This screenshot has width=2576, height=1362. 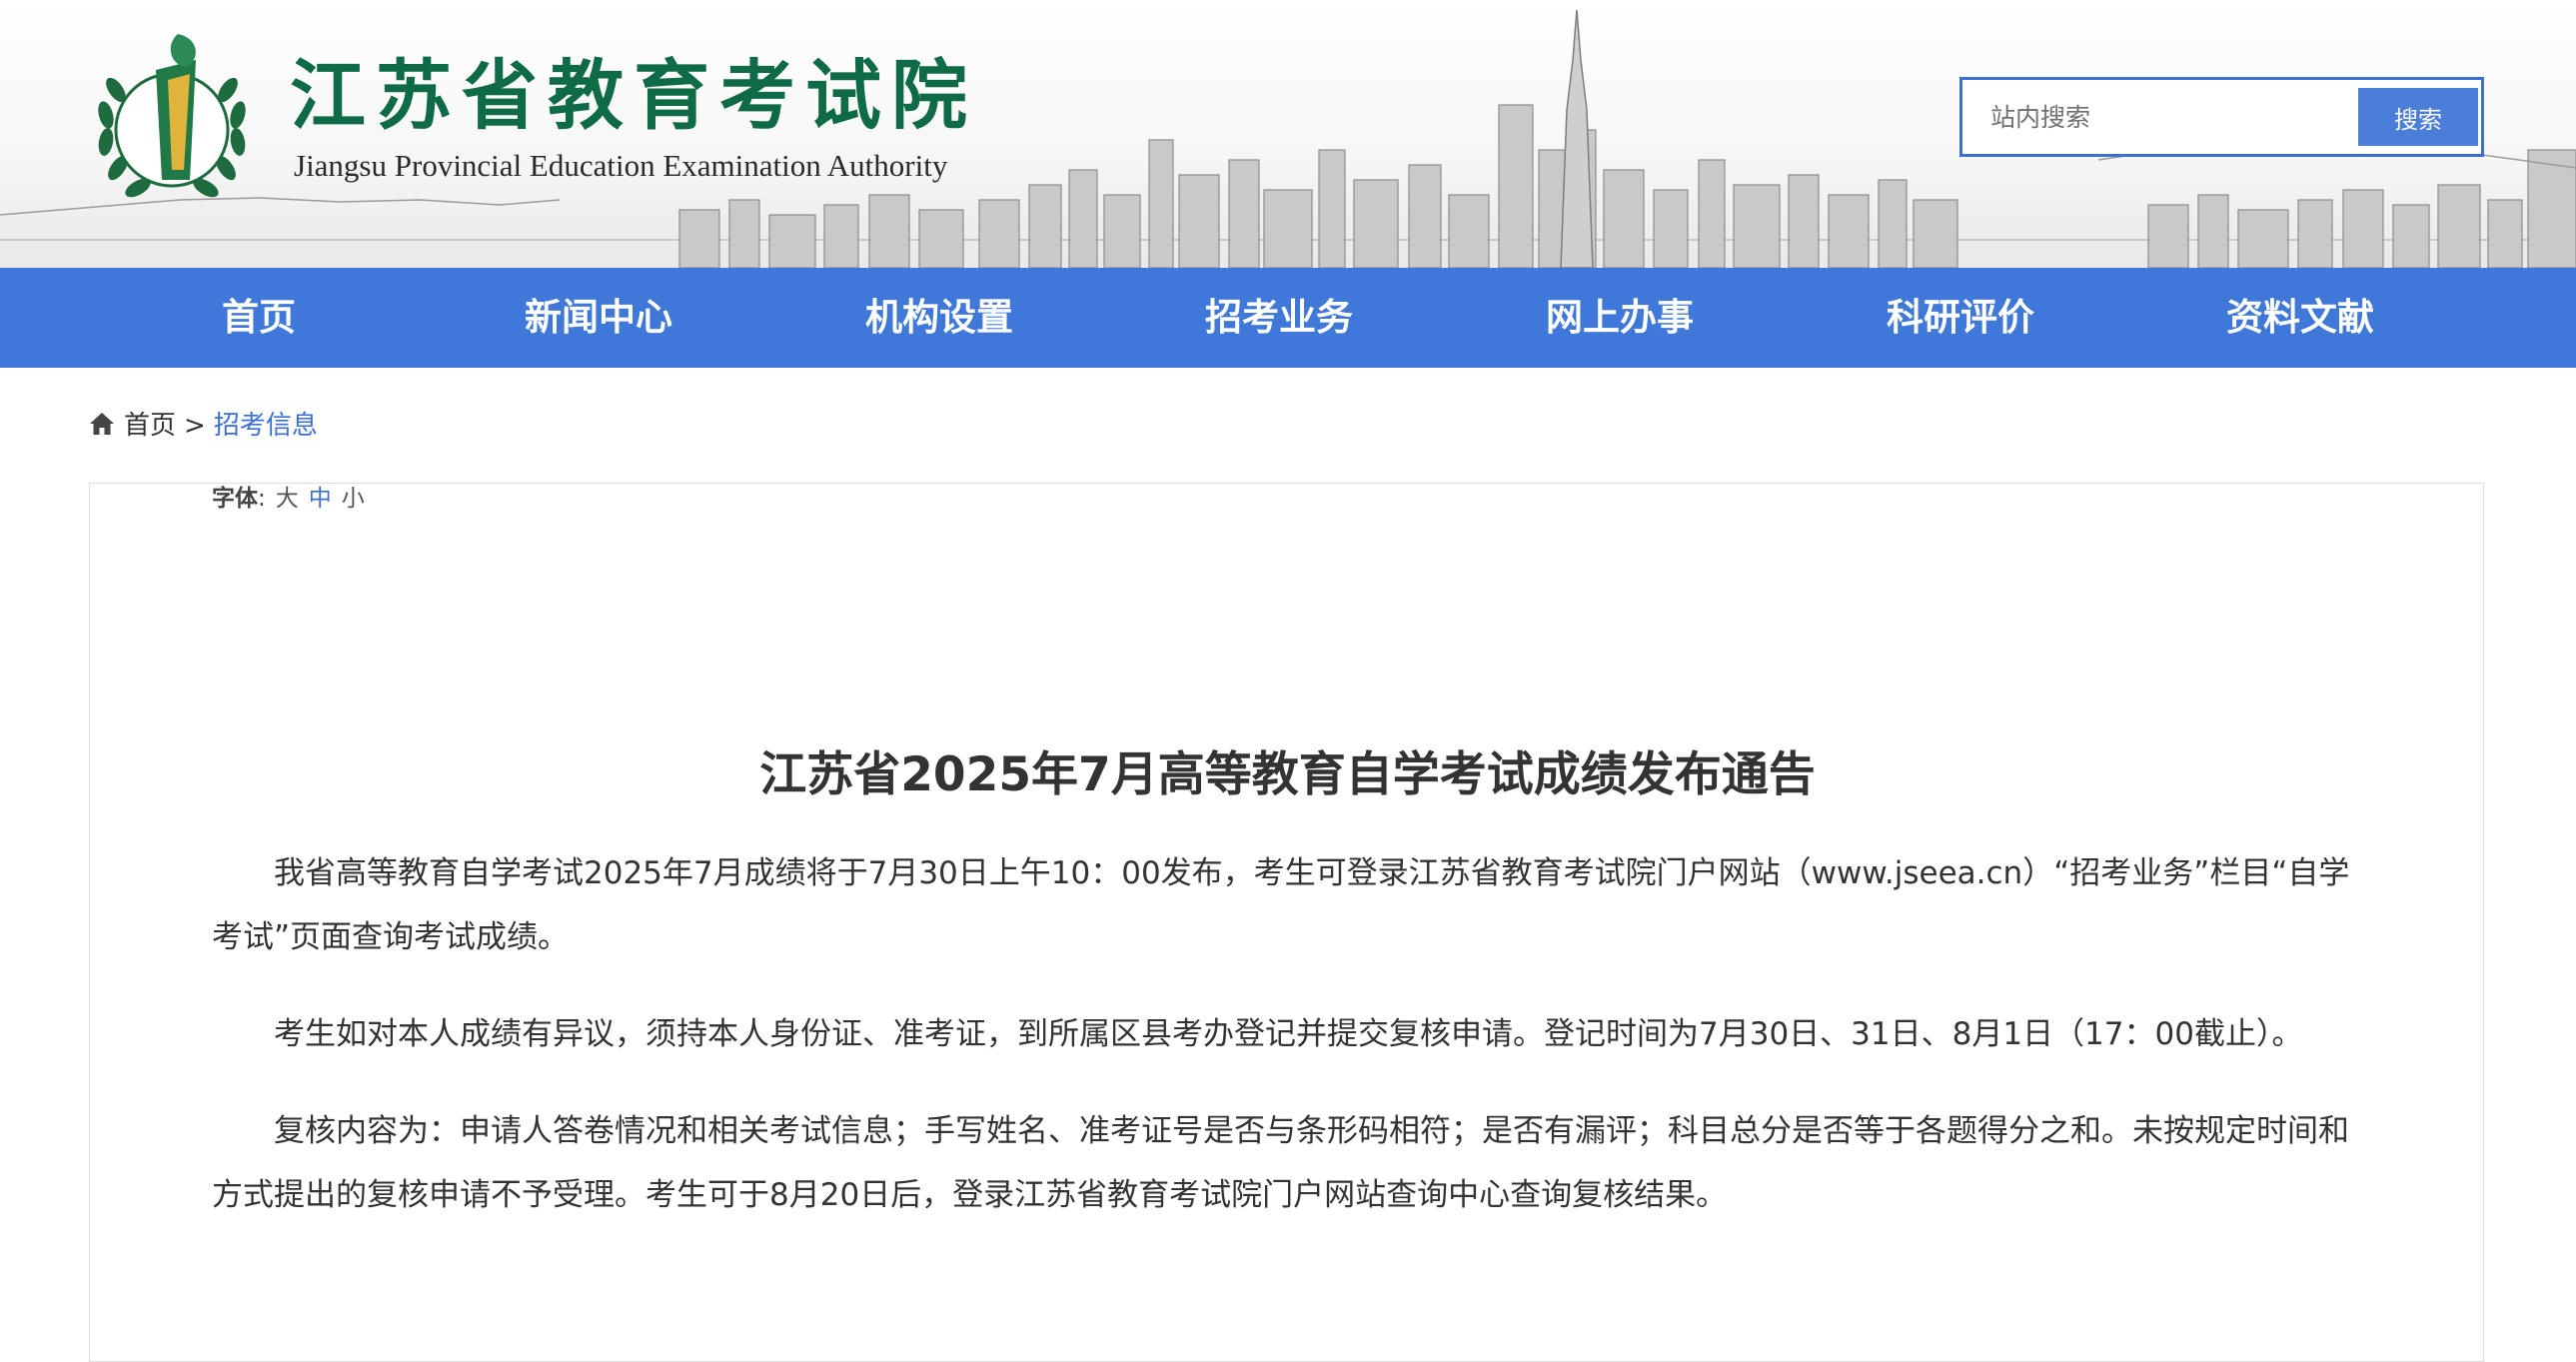 What do you see at coordinates (2158, 117) in the screenshot?
I see `search-input` at bounding box center [2158, 117].